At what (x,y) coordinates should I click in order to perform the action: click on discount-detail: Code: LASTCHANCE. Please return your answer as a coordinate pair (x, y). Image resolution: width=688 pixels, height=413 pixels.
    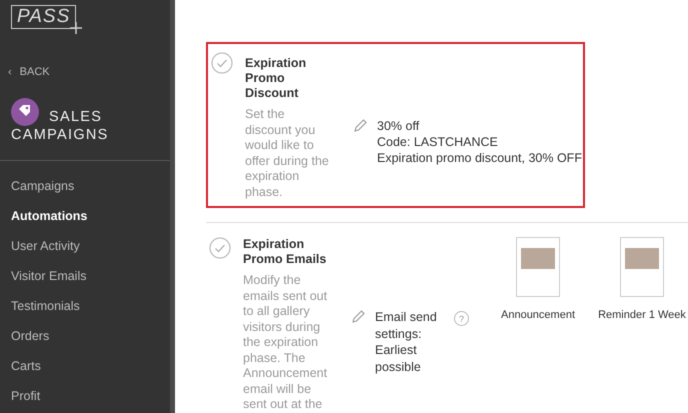
    Looking at the image, I should click on (438, 142).